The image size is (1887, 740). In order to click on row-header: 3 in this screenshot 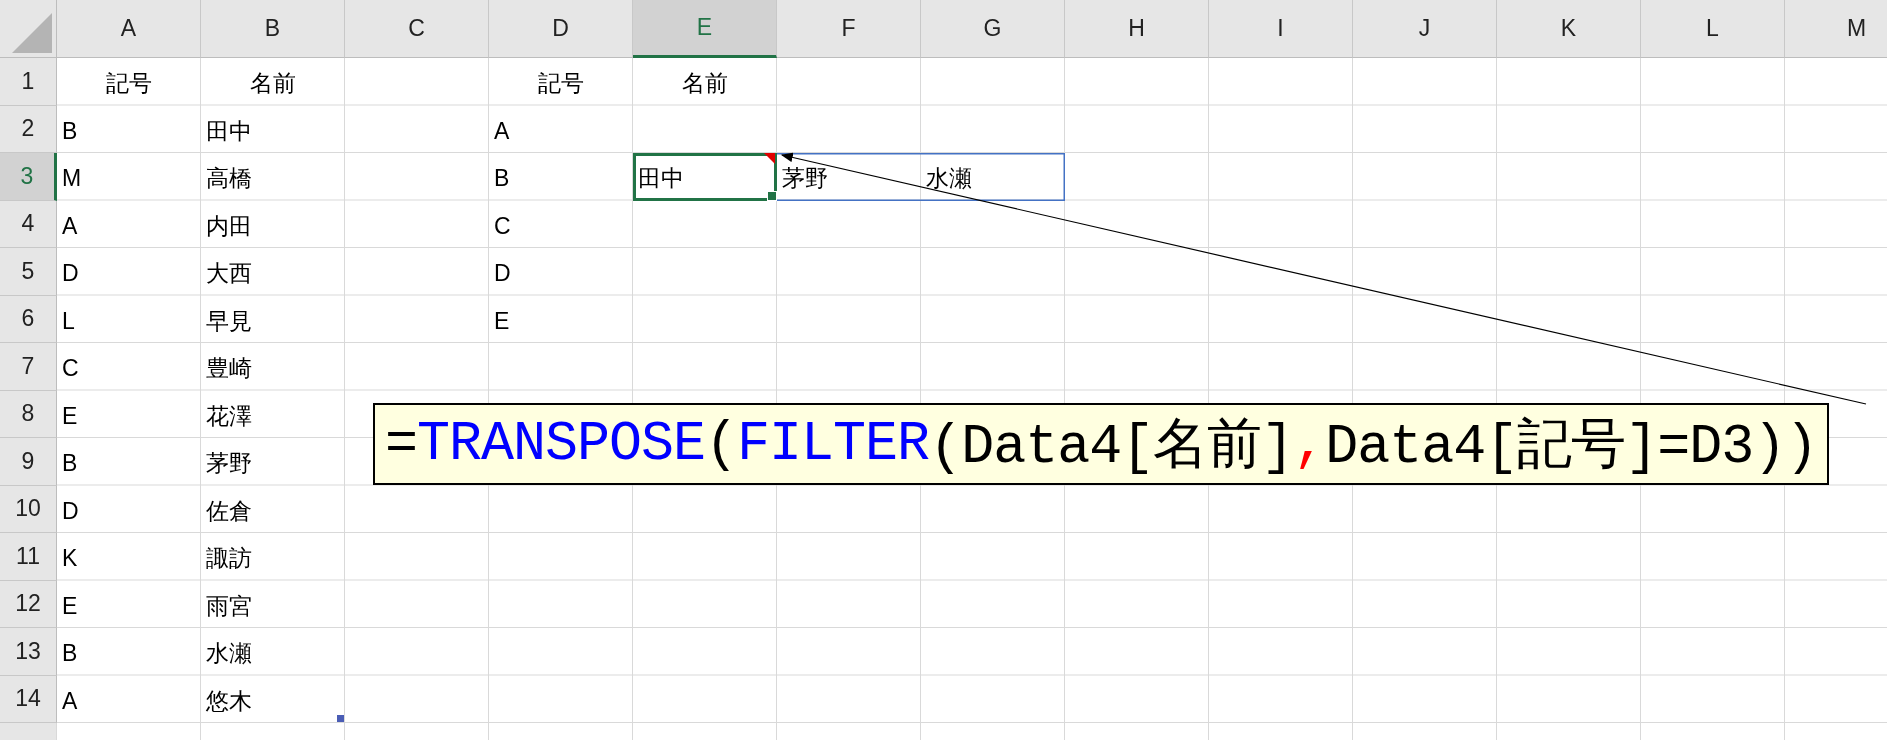, I will do `click(28, 177)`.